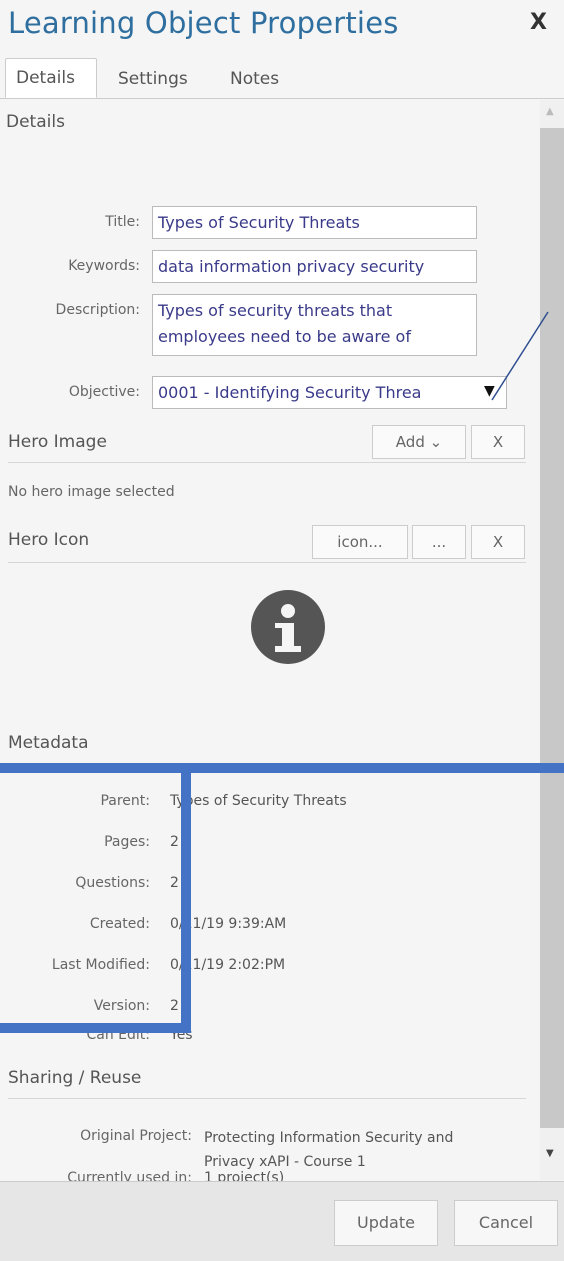 The height and width of the screenshot is (1261, 564). I want to click on callout-line, so click(520, 356).